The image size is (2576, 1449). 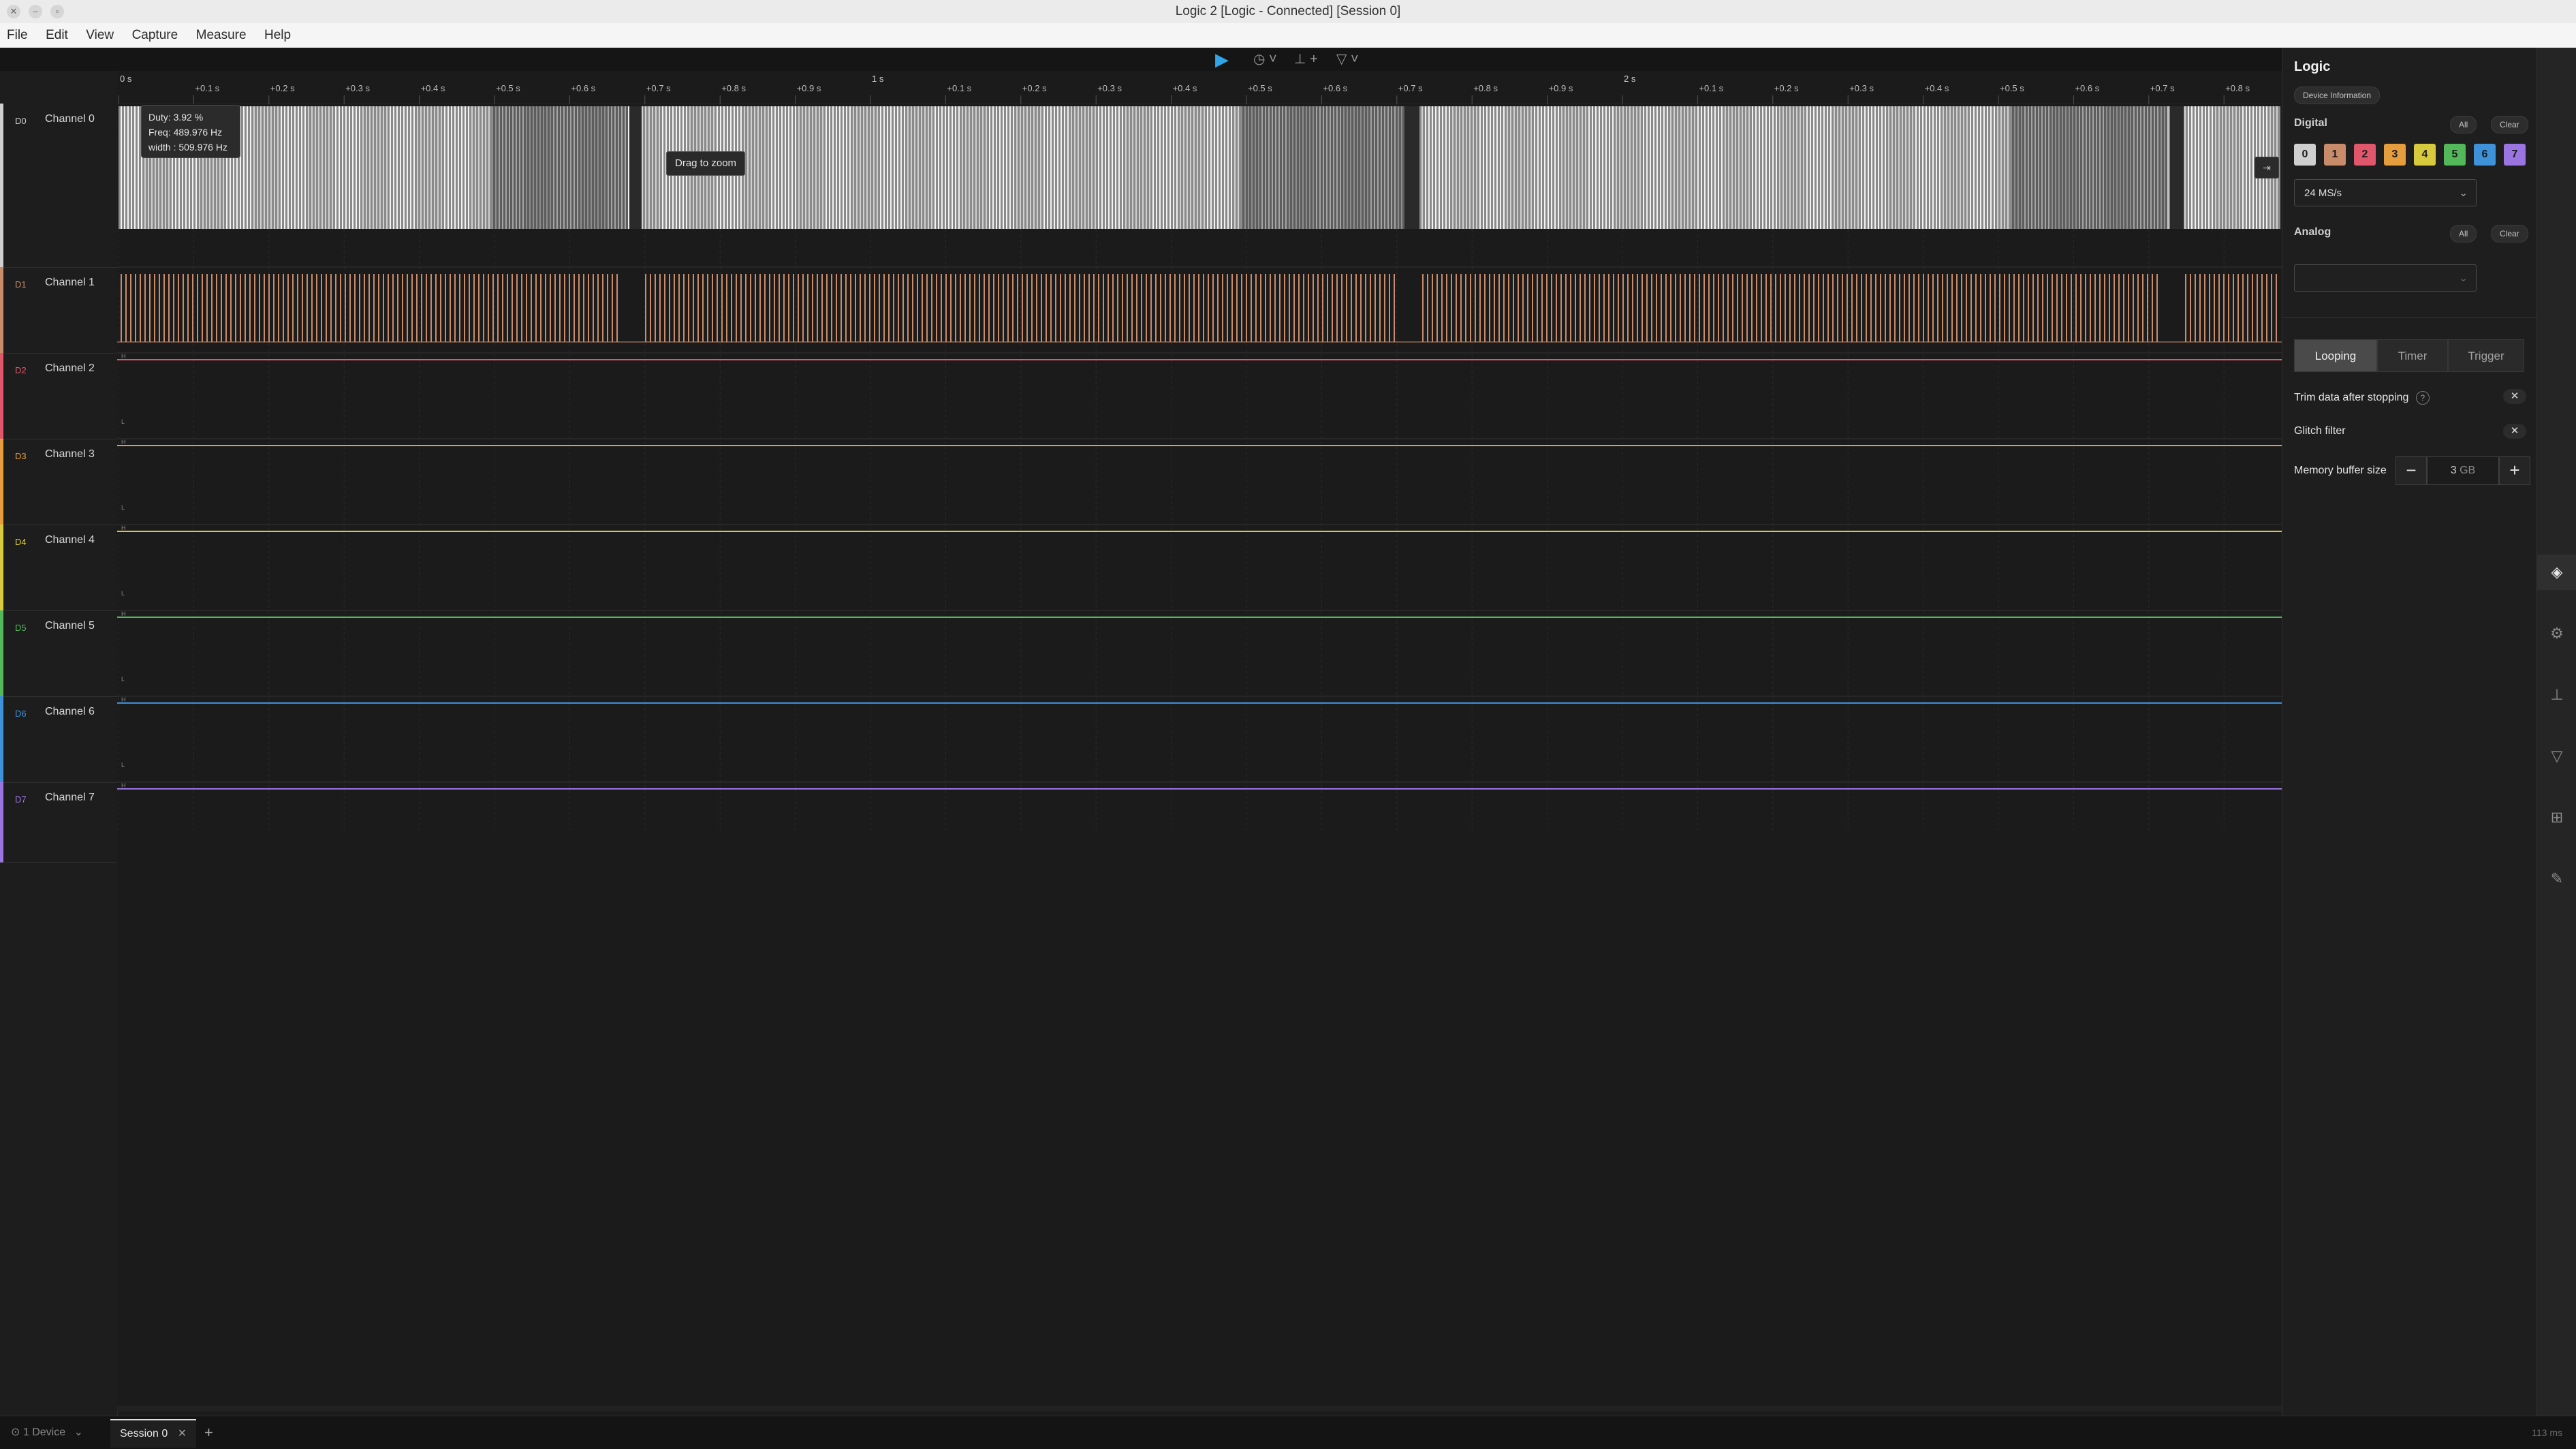 What do you see at coordinates (2463, 125) in the screenshot?
I see `digital-all-button: All` at bounding box center [2463, 125].